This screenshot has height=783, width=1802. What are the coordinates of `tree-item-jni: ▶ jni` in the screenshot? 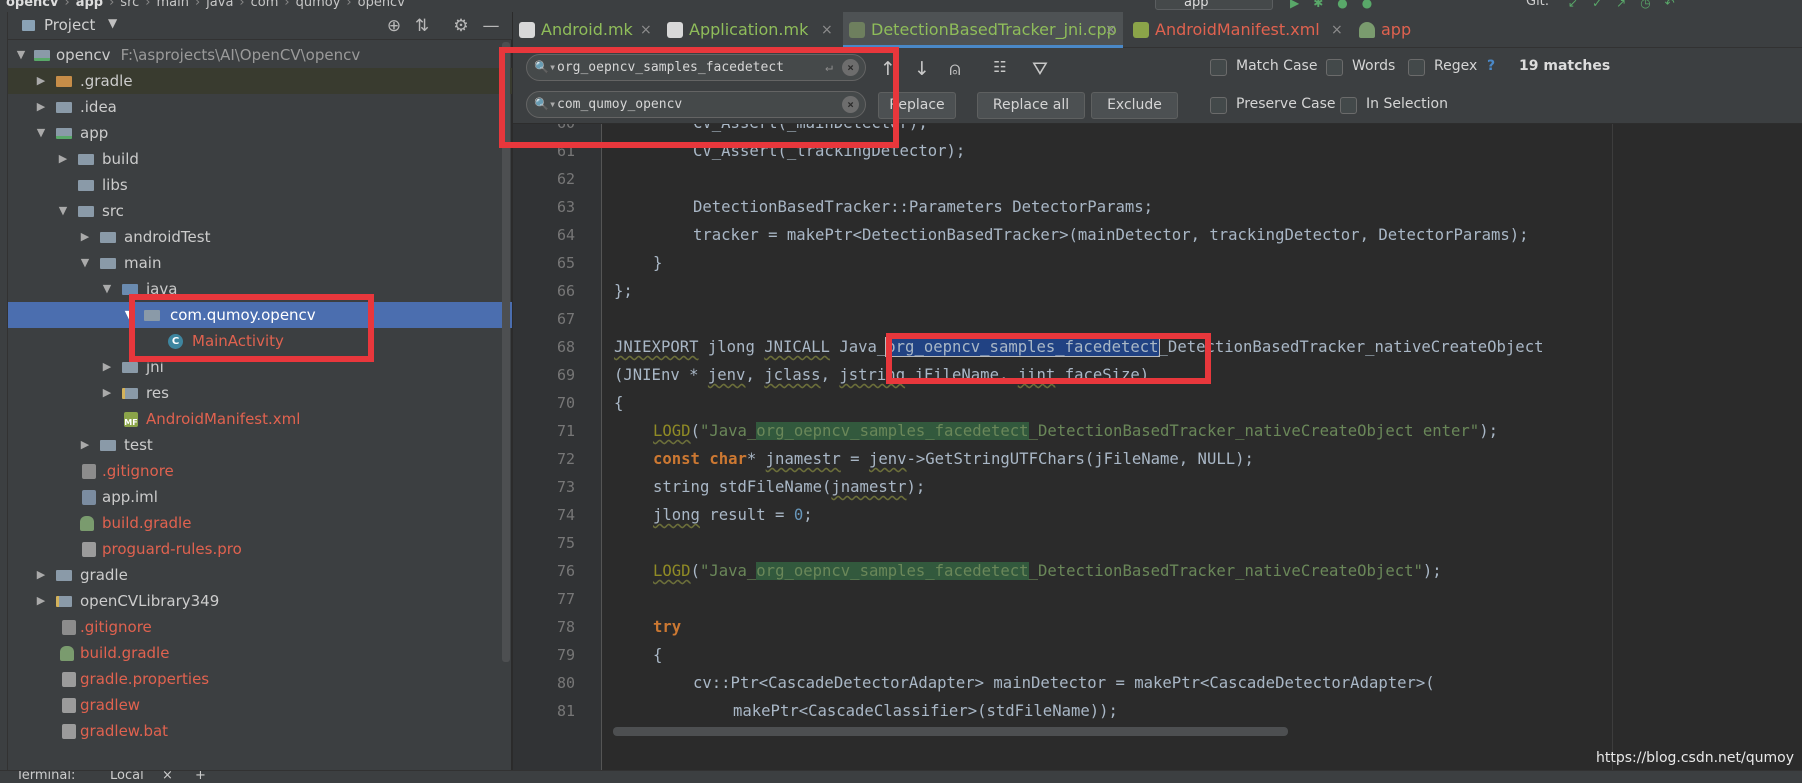 It's located at (260, 367).